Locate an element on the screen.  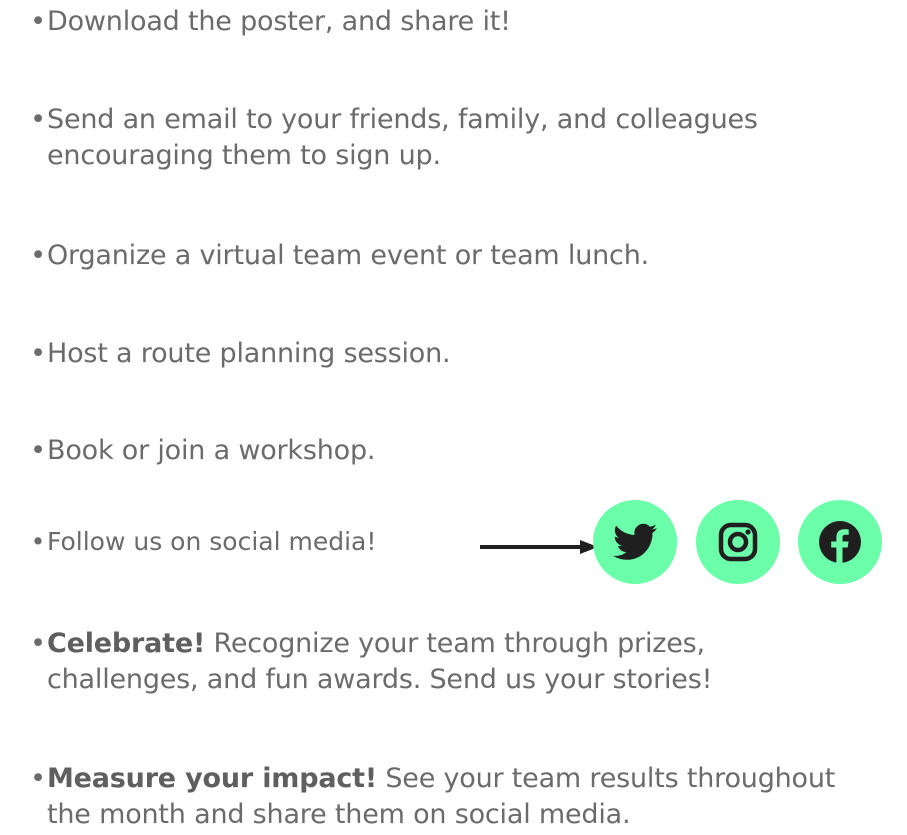
list-item-text: Host a route planning session. is located at coordinates (249, 353).